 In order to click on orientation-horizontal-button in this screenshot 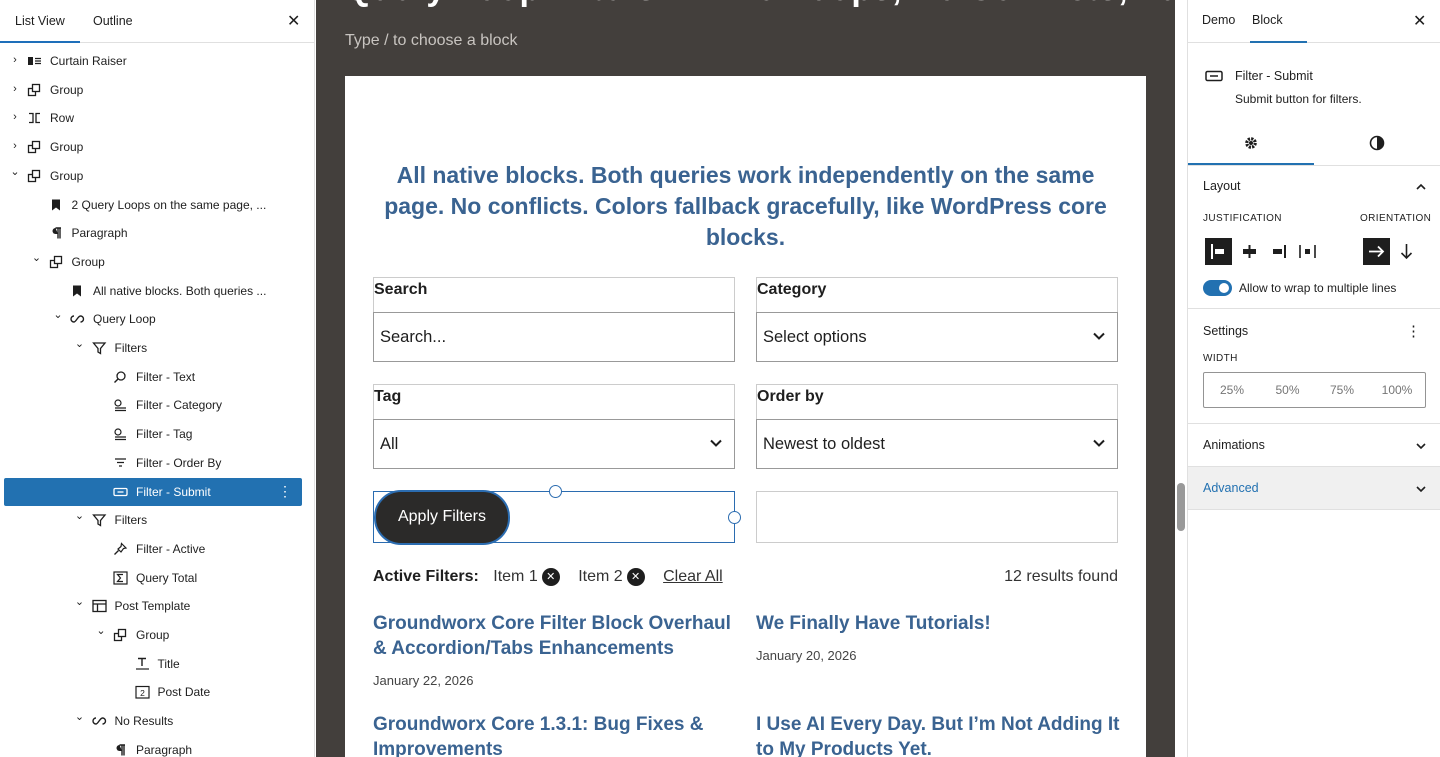, I will do `click(1376, 251)`.